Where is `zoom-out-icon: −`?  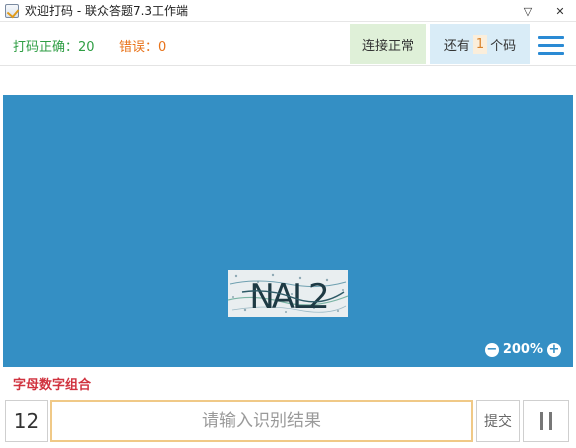 zoom-out-icon: − is located at coordinates (491, 349).